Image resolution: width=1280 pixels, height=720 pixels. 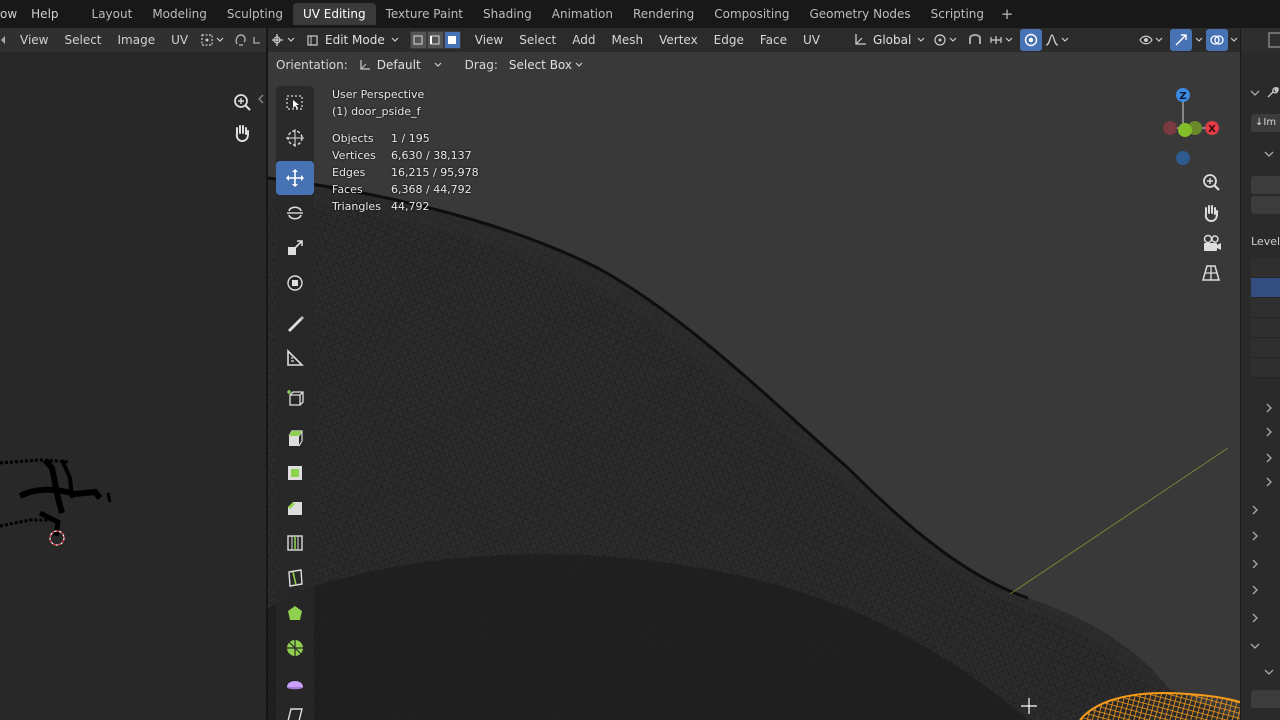 What do you see at coordinates (1211, 243) in the screenshot?
I see `camera-icon` at bounding box center [1211, 243].